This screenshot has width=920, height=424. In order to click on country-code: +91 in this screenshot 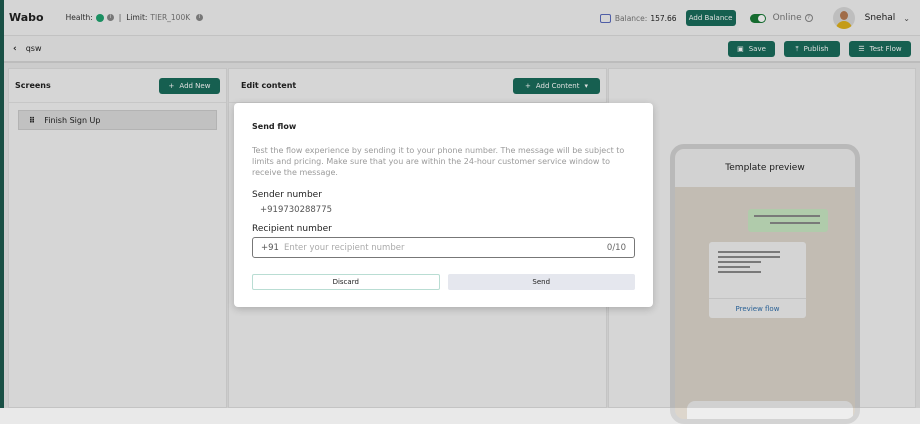, I will do `click(270, 247)`.